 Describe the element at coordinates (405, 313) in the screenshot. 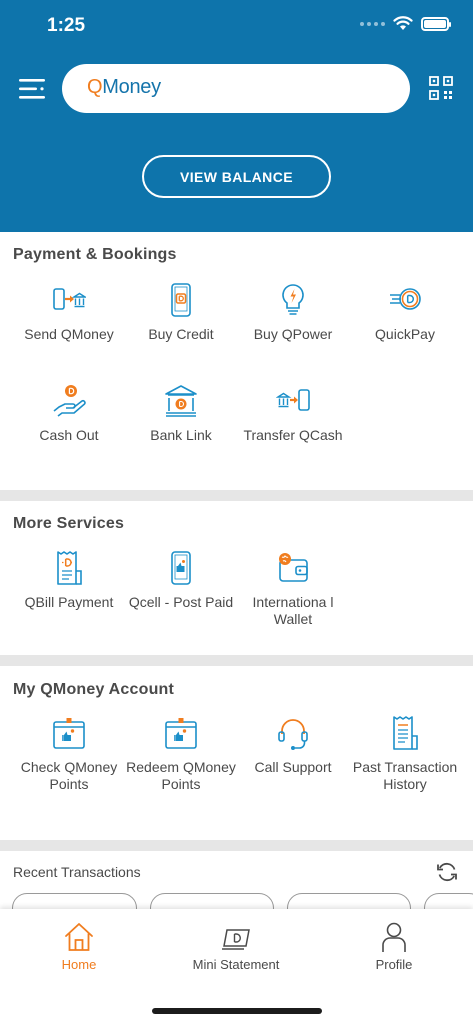

I see `tile-quickpay: QuickPay` at that location.